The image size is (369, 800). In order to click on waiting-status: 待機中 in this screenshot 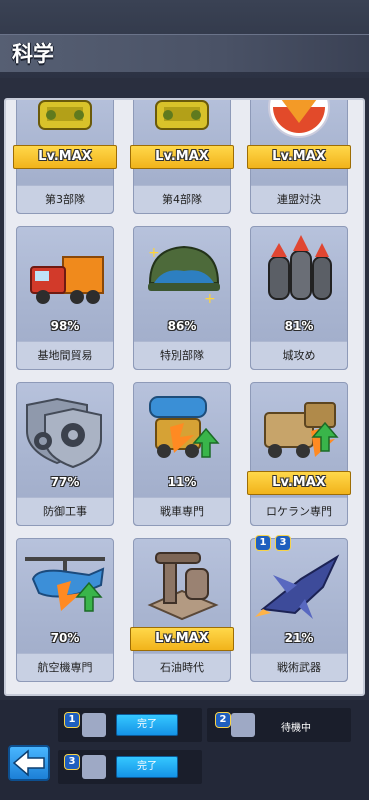, I will do `click(296, 728)`.